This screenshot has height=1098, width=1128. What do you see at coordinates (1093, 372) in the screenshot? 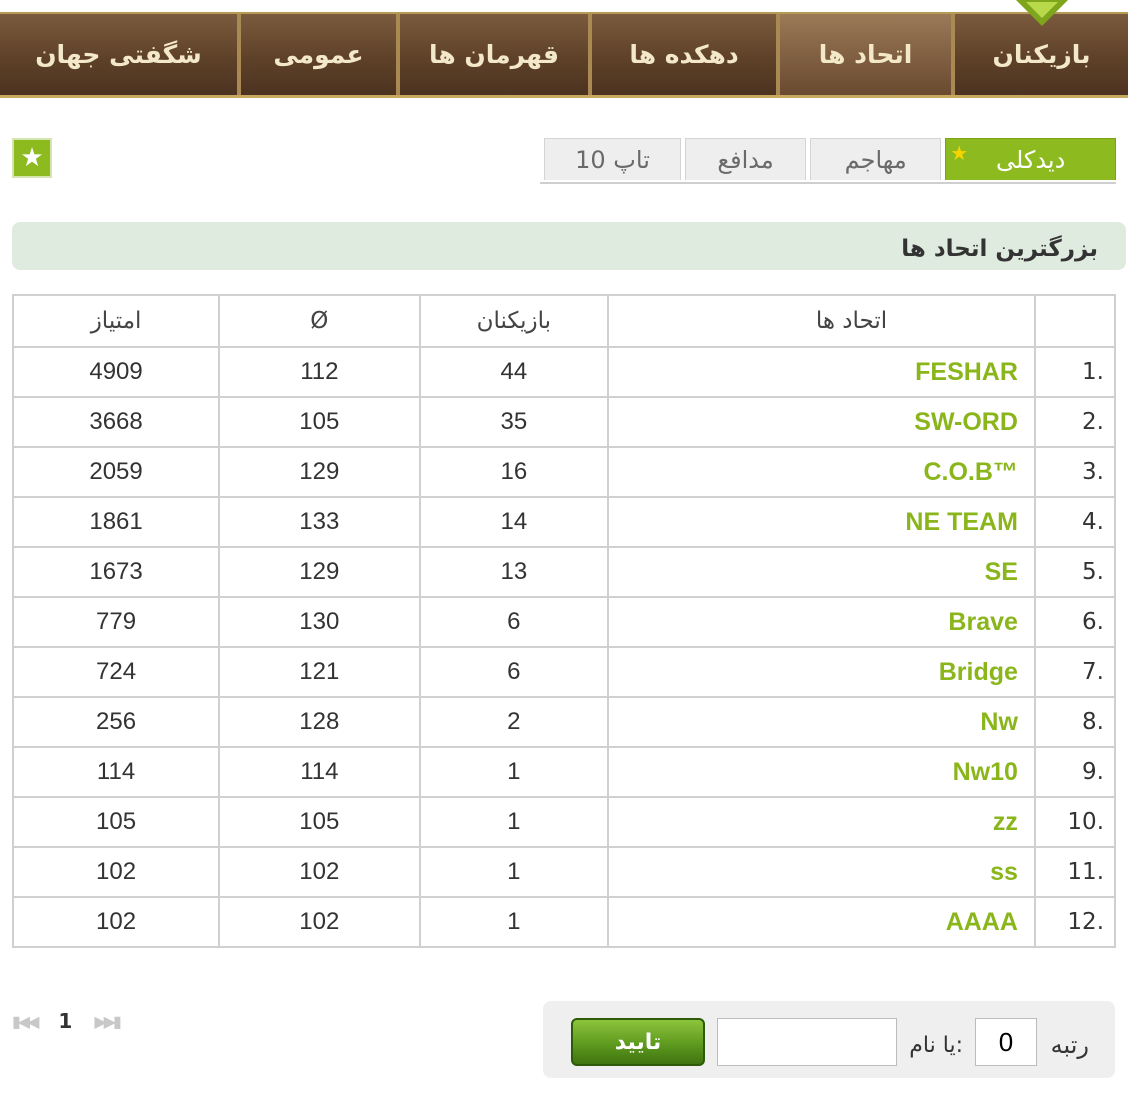
I see `rank-cell-value: 1.` at bounding box center [1093, 372].